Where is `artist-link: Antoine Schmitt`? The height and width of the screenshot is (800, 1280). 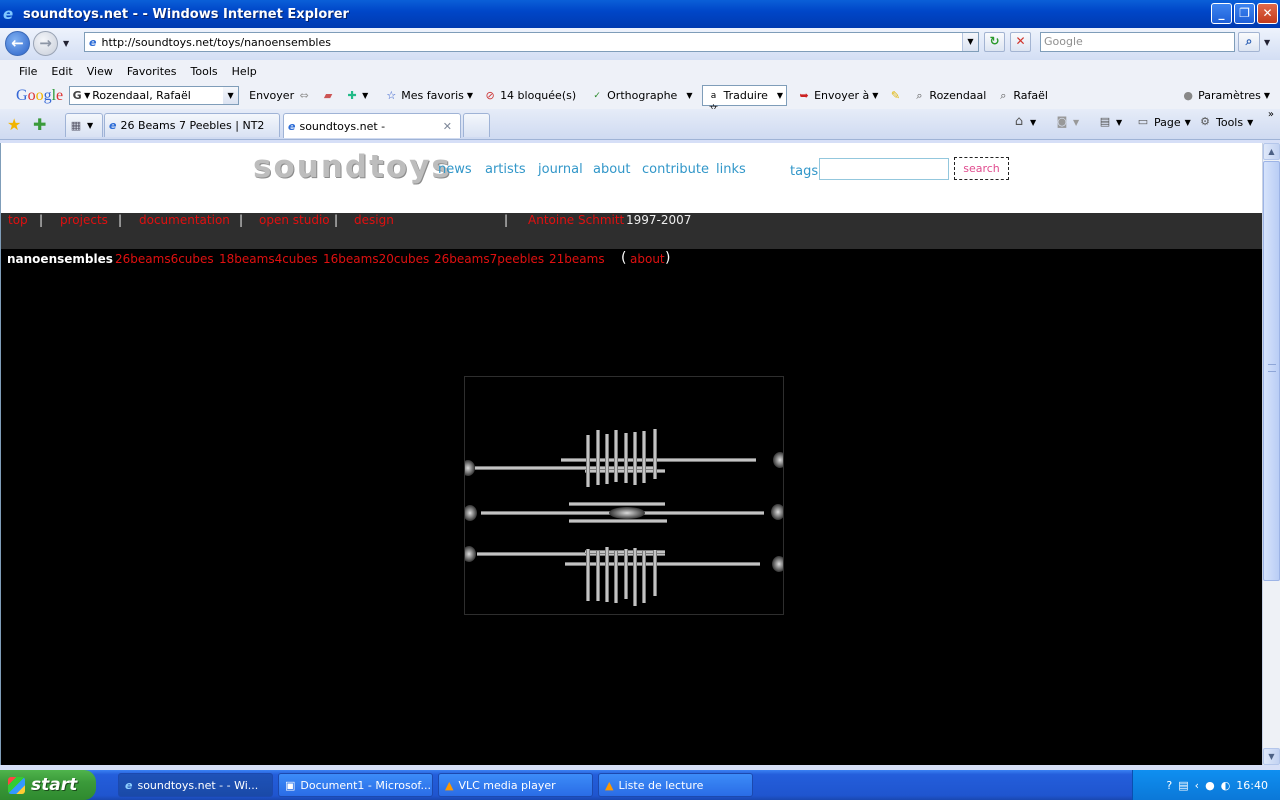
artist-link: Antoine Schmitt is located at coordinates (576, 220).